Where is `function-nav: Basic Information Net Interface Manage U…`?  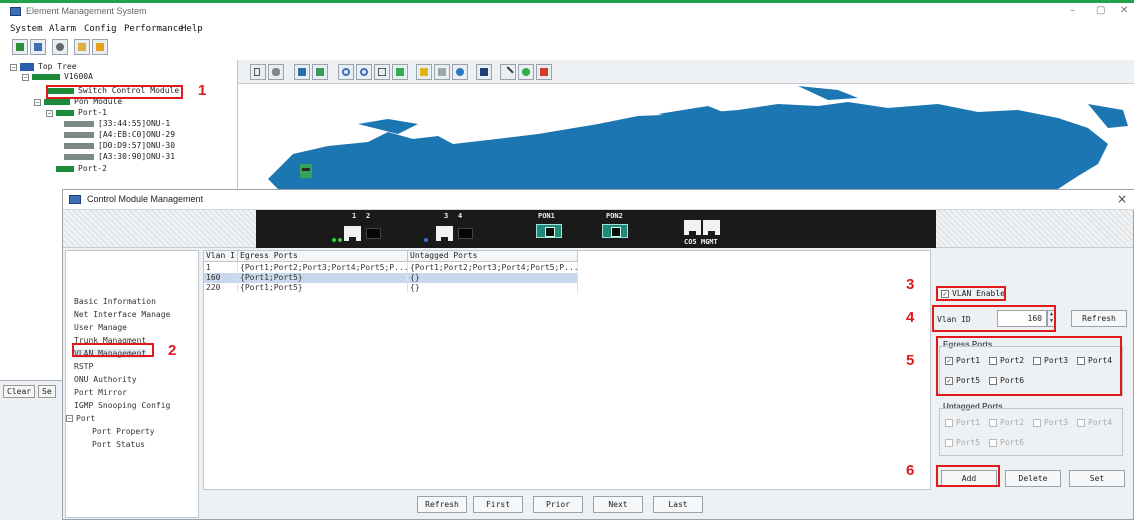
function-nav: Basic Information Net Interface Manage U… is located at coordinates (132, 384).